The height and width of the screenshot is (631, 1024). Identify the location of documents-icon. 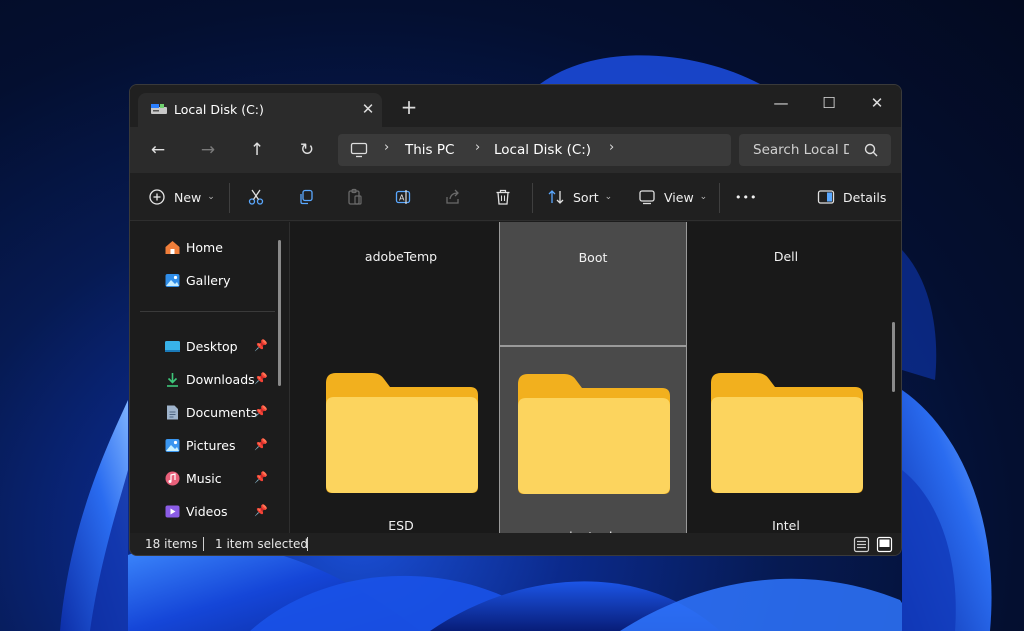
(172, 412).